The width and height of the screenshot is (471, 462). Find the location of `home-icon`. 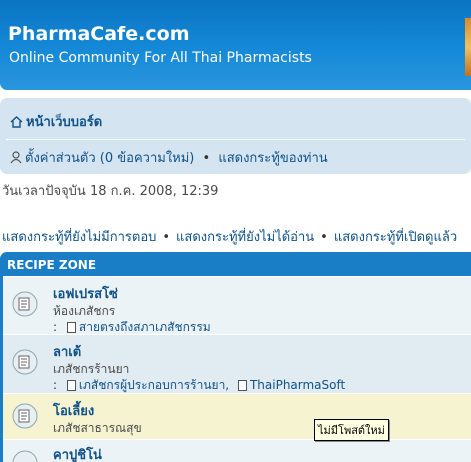

home-icon is located at coordinates (16, 122).